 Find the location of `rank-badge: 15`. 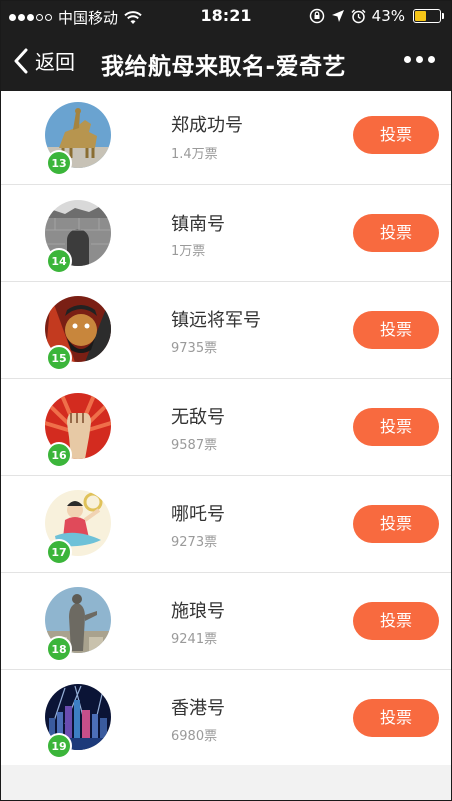

rank-badge: 15 is located at coordinates (59, 358).